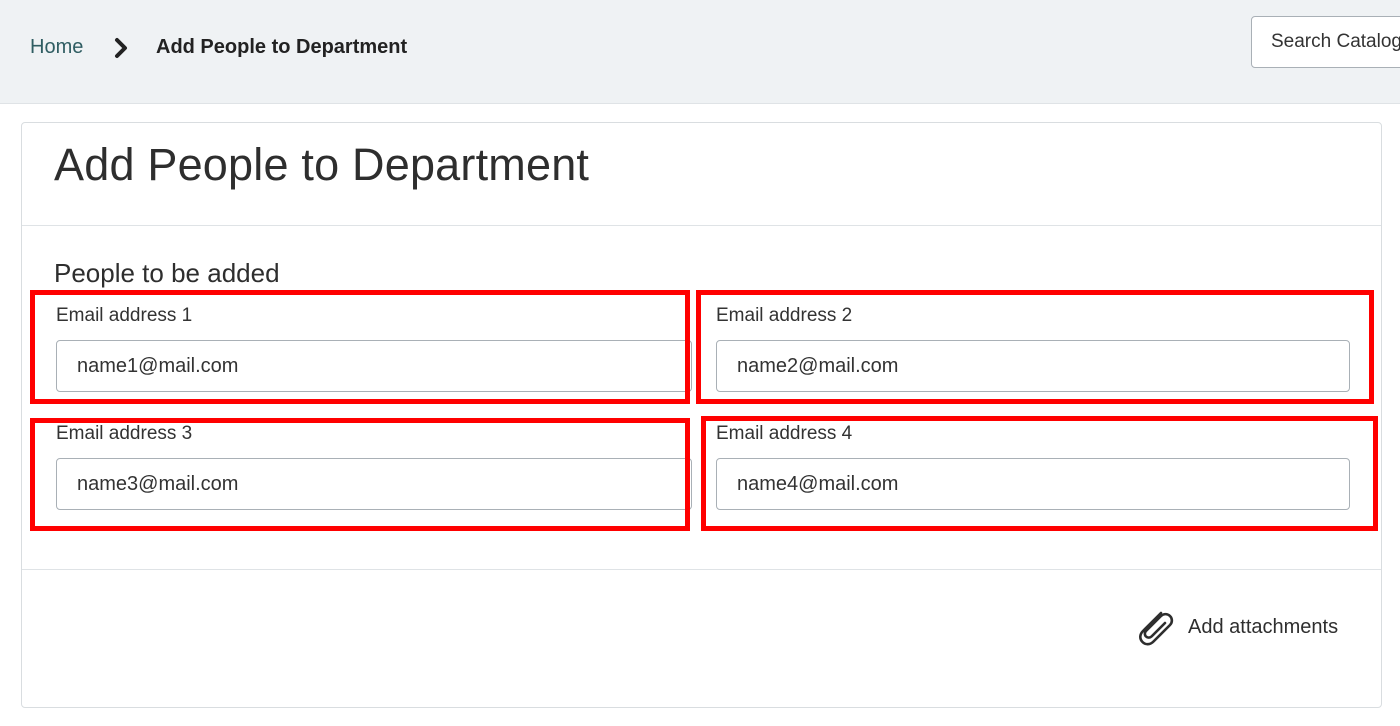 The height and width of the screenshot is (726, 1400). What do you see at coordinates (1325, 42) in the screenshot?
I see `search-catalog-input` at bounding box center [1325, 42].